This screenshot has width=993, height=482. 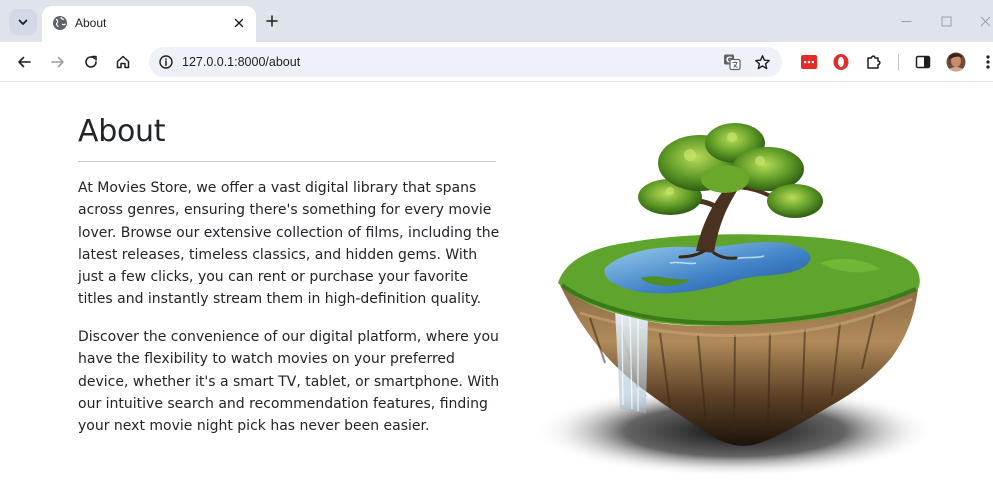 I want to click on bookmark-button, so click(x=762, y=62).